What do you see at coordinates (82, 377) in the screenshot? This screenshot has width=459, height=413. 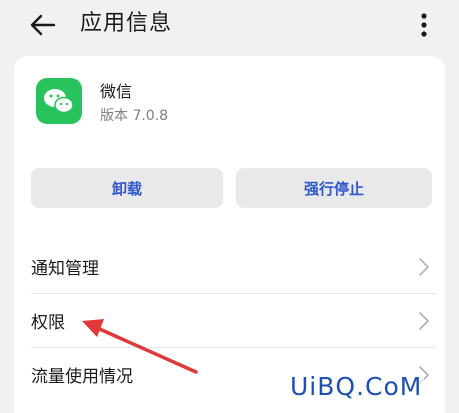 I see `list-item-label: 流量使用情况` at bounding box center [82, 377].